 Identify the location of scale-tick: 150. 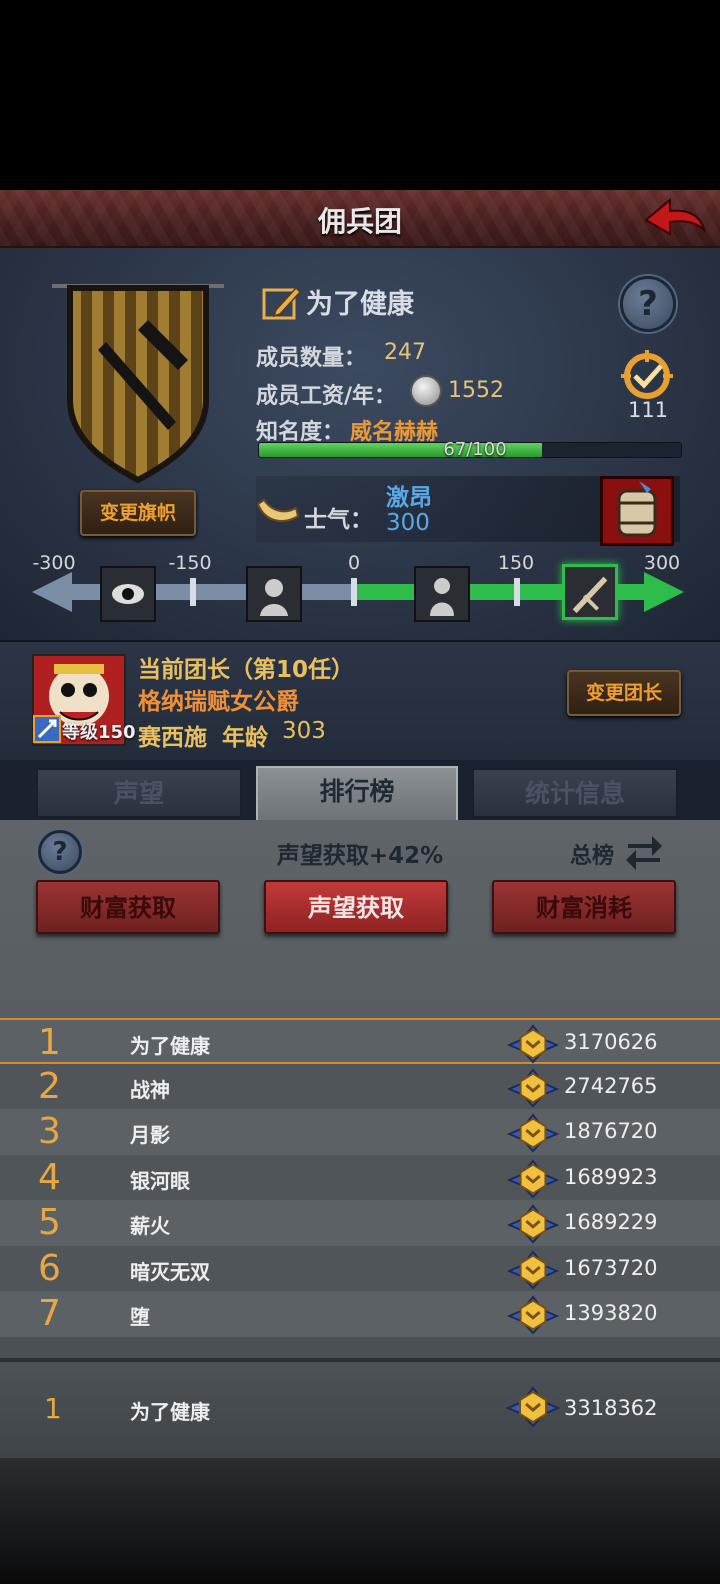
(516, 563).